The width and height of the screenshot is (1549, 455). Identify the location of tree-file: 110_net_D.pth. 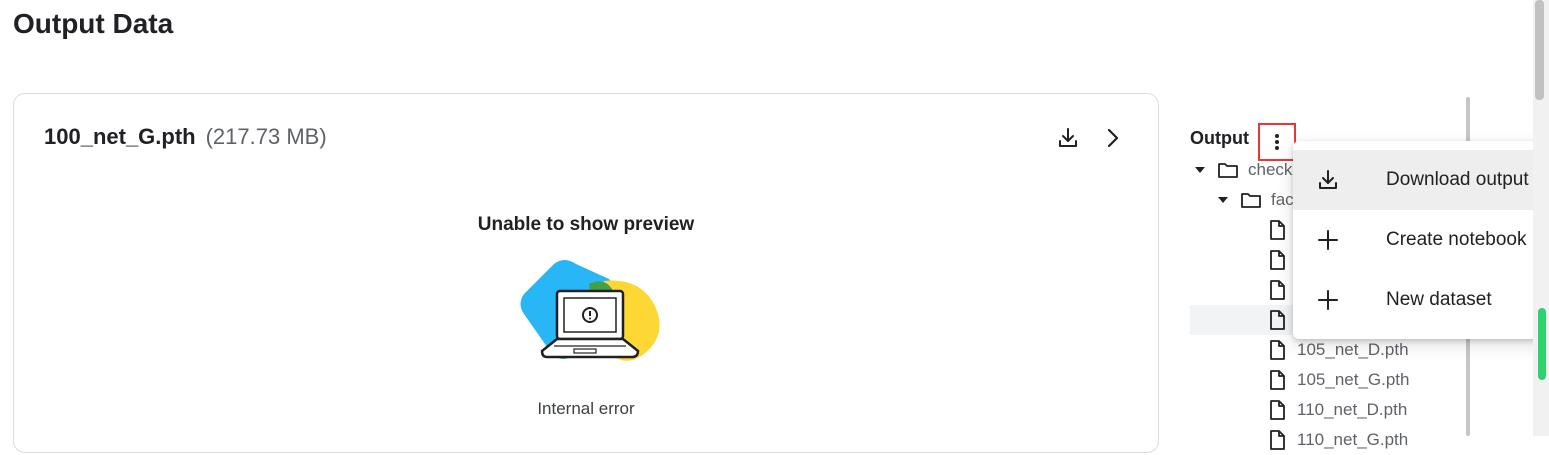
(1337, 410).